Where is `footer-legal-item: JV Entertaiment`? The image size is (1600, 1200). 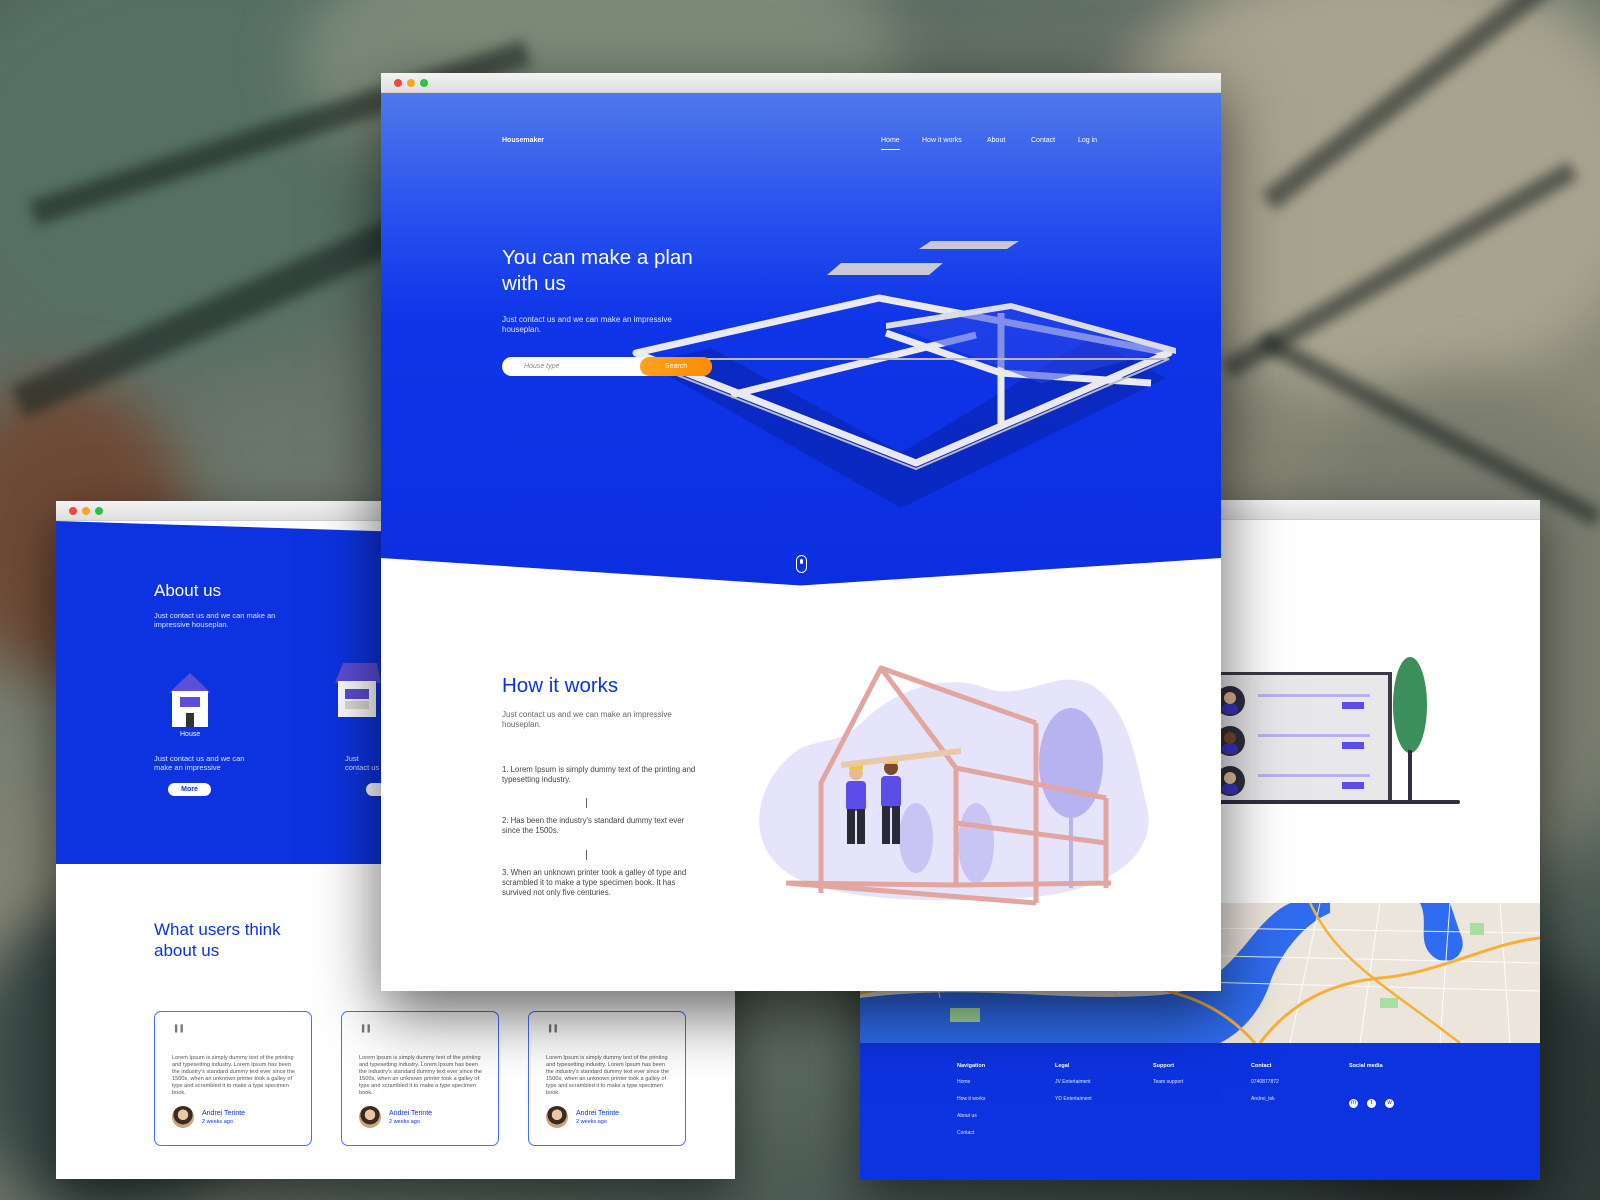
footer-legal-item: JV Entertaiment is located at coordinates (1073, 1082).